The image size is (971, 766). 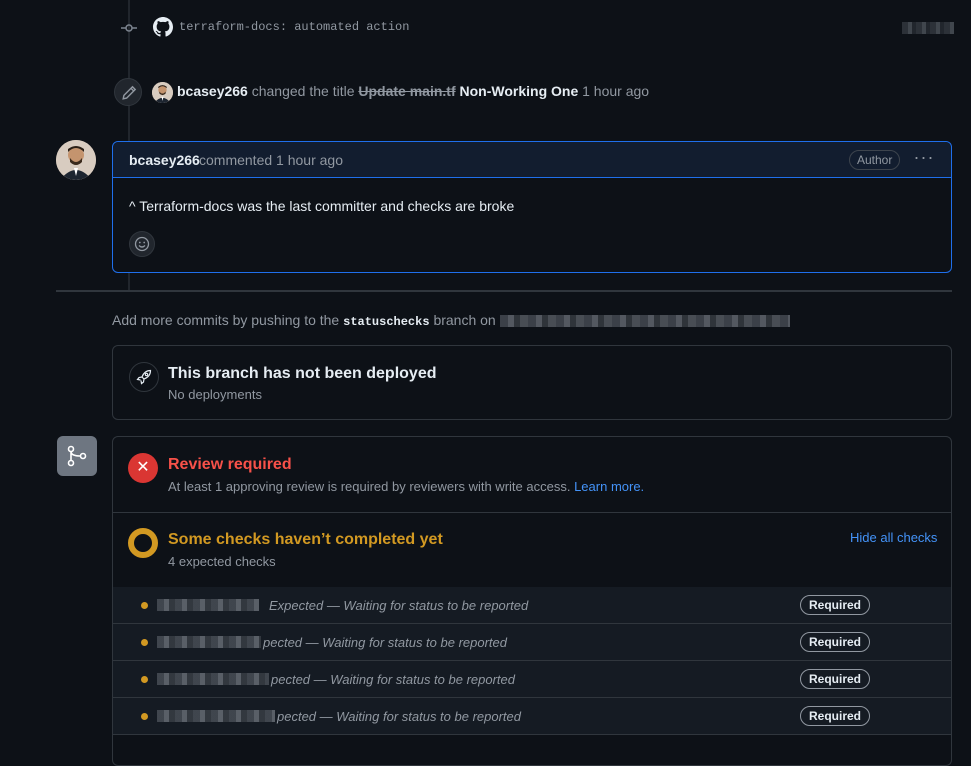 What do you see at coordinates (215, 394) in the screenshot?
I see `deployment-subtitle: No deployments` at bounding box center [215, 394].